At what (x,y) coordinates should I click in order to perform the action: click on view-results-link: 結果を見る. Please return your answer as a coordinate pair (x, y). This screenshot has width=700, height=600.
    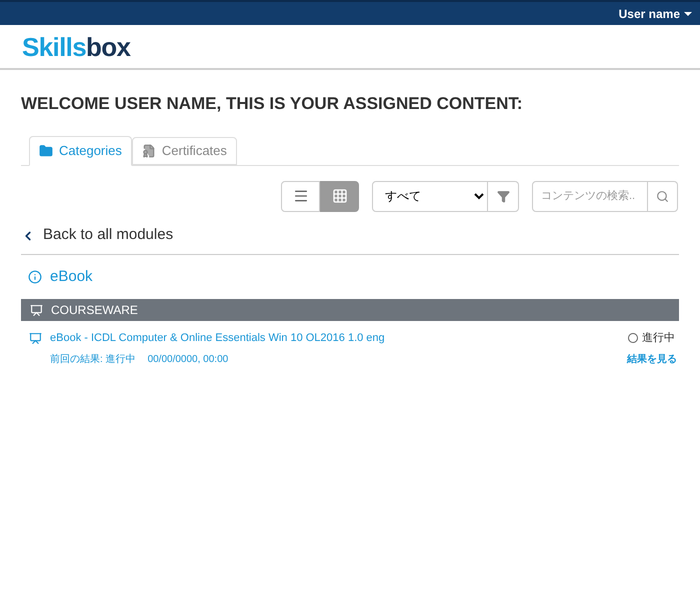
    Looking at the image, I should click on (652, 359).